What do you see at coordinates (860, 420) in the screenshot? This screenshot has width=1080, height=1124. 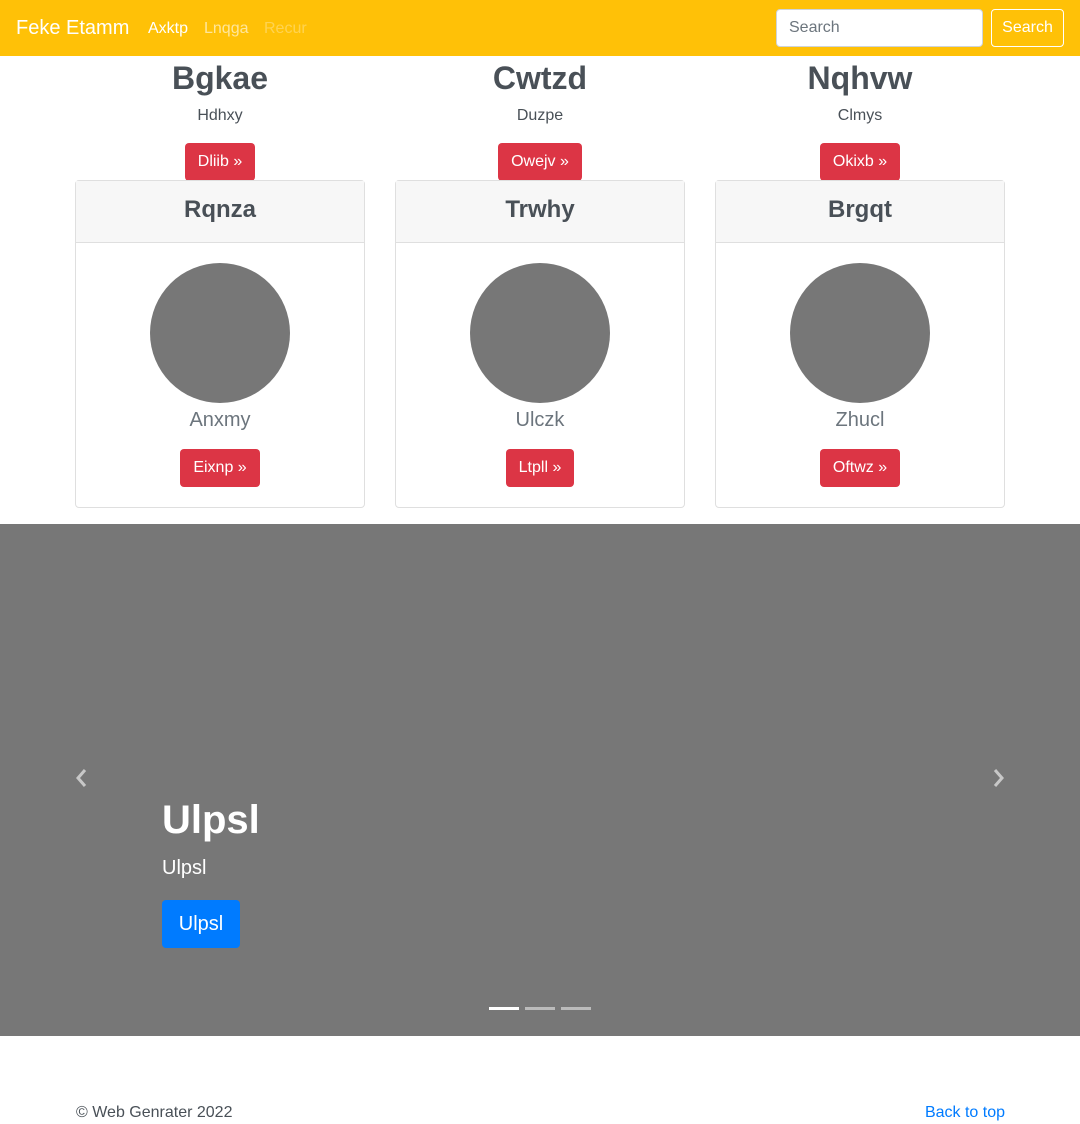 I see `card-name: Zhucl` at bounding box center [860, 420].